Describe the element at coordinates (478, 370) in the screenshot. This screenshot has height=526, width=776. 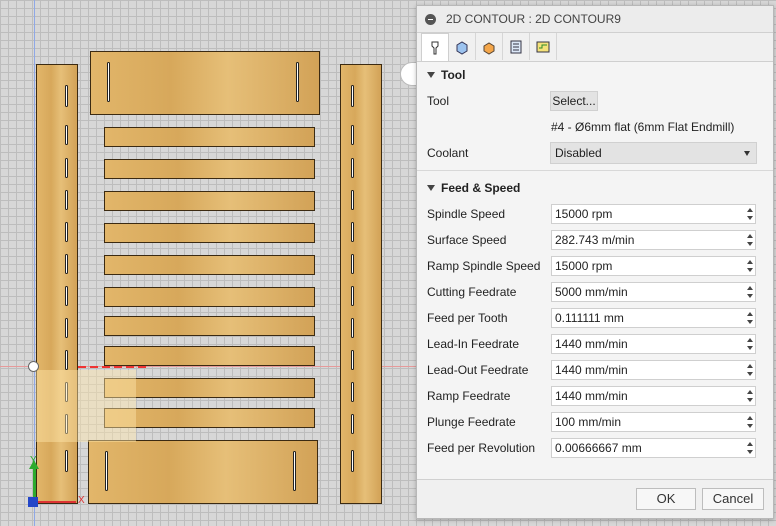
I see `lead-out-feedrate-label: Lead-Out Feedrate` at that location.